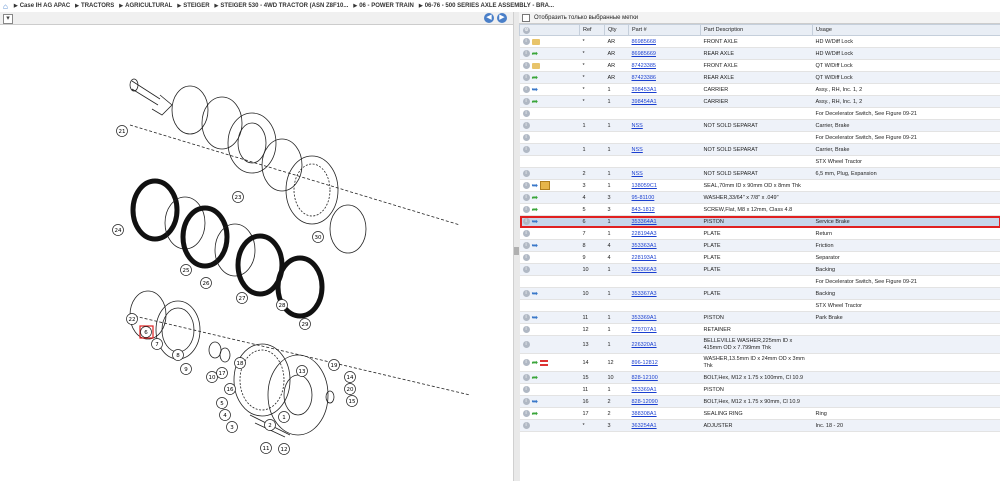 This screenshot has width=1000, height=481. What do you see at coordinates (502, 18) in the screenshot?
I see `next-icon: ▶` at bounding box center [502, 18].